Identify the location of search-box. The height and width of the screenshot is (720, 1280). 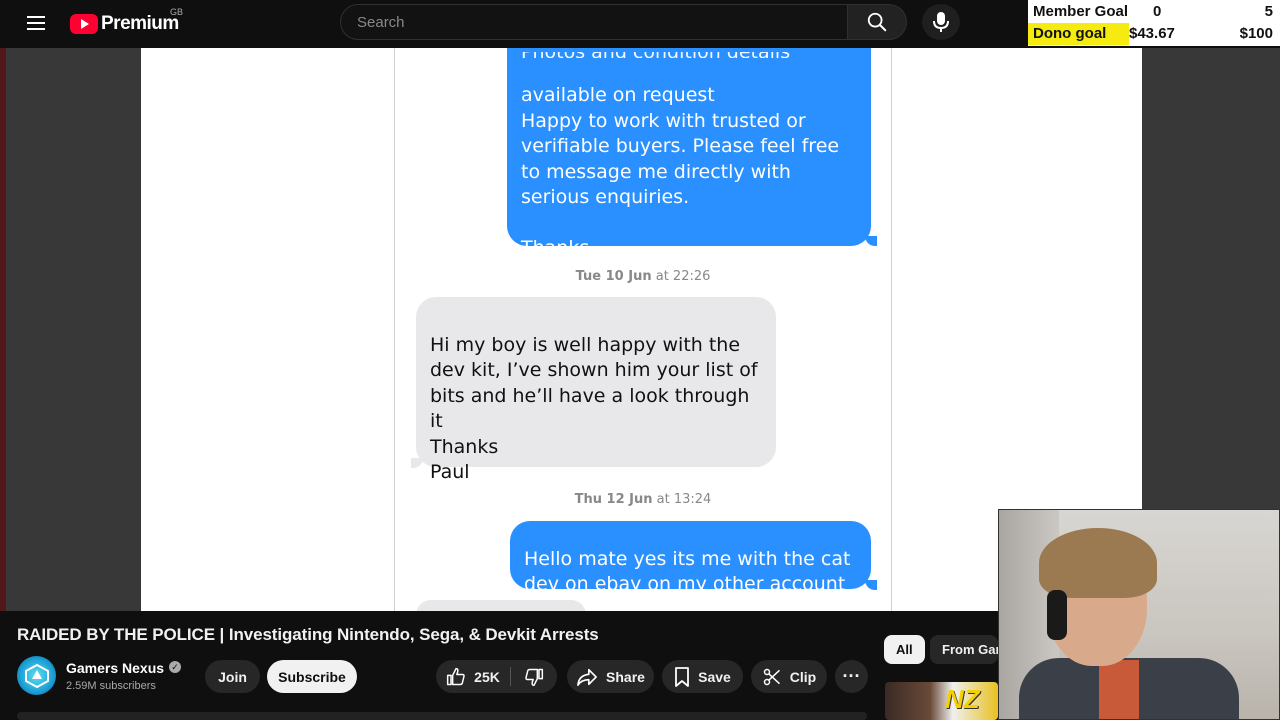
(594, 22).